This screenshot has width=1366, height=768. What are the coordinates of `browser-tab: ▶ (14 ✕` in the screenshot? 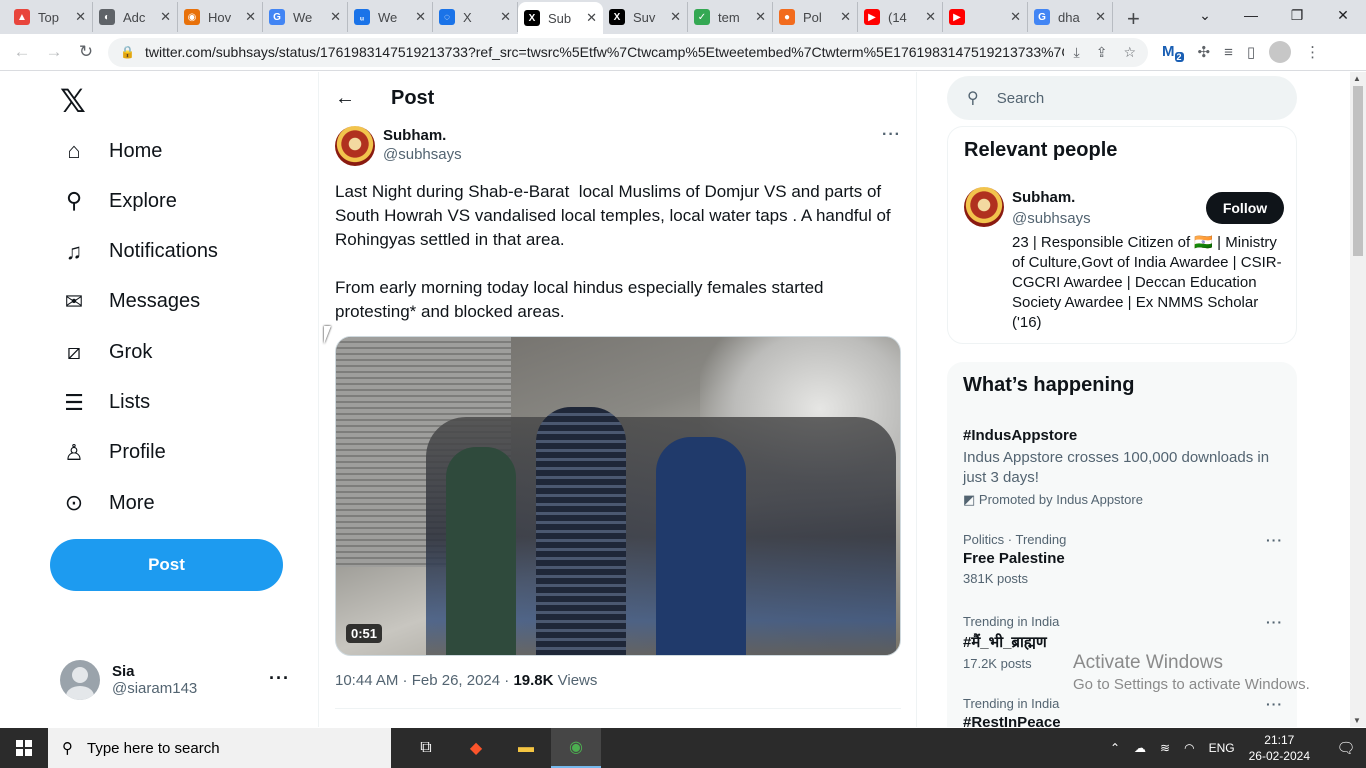 It's located at (900, 17).